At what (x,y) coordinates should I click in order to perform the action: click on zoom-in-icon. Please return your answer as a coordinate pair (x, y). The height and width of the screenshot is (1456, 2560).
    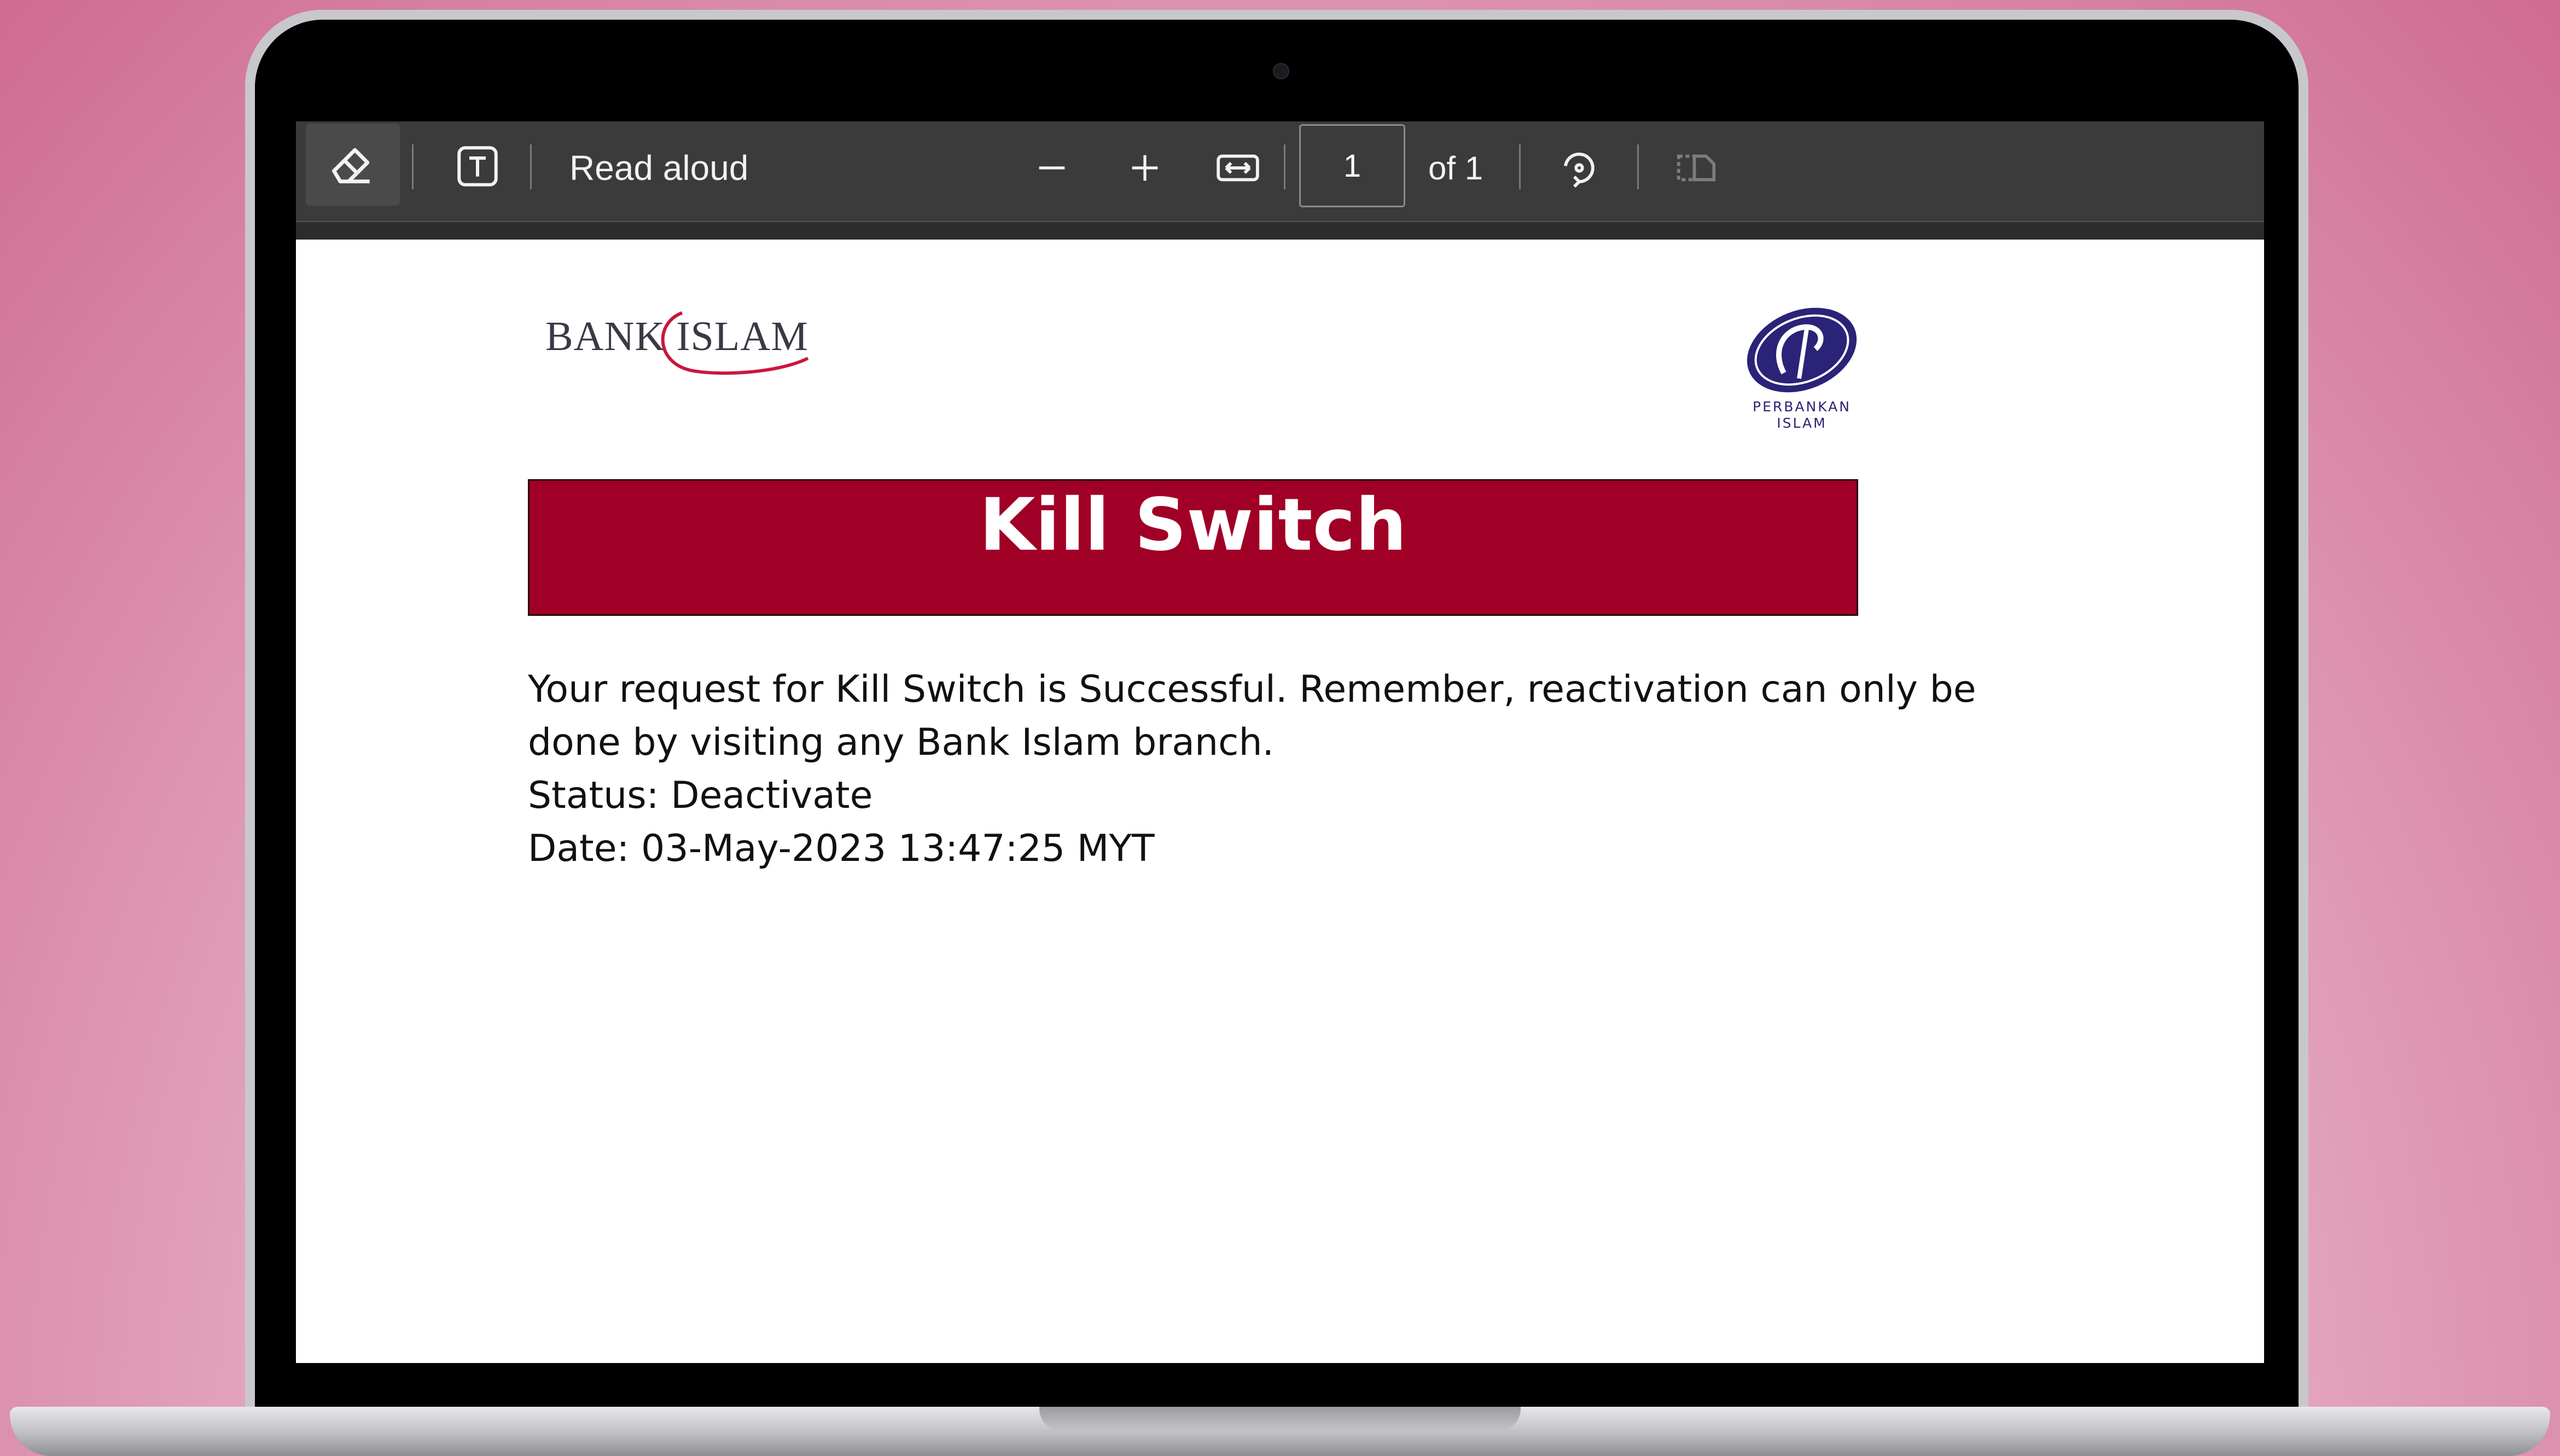
    Looking at the image, I should click on (1145, 168).